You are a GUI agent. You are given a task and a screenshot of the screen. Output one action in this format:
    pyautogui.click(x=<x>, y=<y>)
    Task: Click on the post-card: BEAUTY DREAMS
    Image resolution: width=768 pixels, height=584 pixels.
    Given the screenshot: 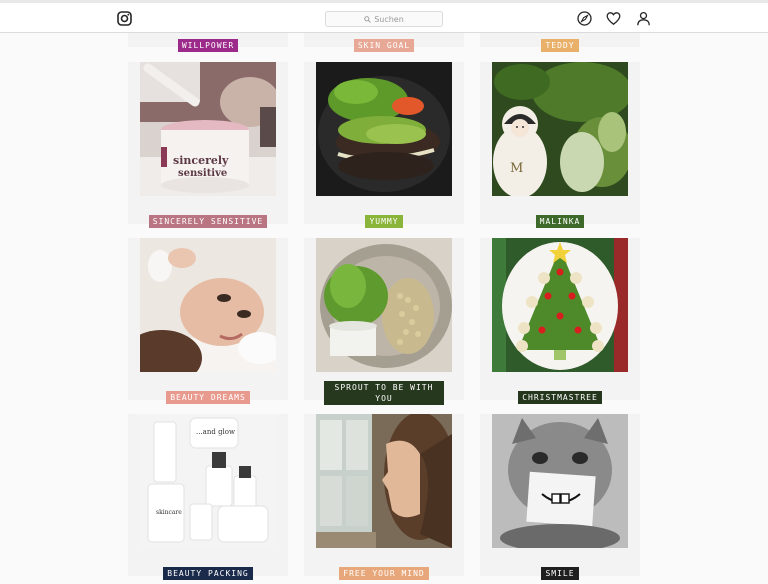 What is the action you would take?
    pyautogui.click(x=208, y=321)
    